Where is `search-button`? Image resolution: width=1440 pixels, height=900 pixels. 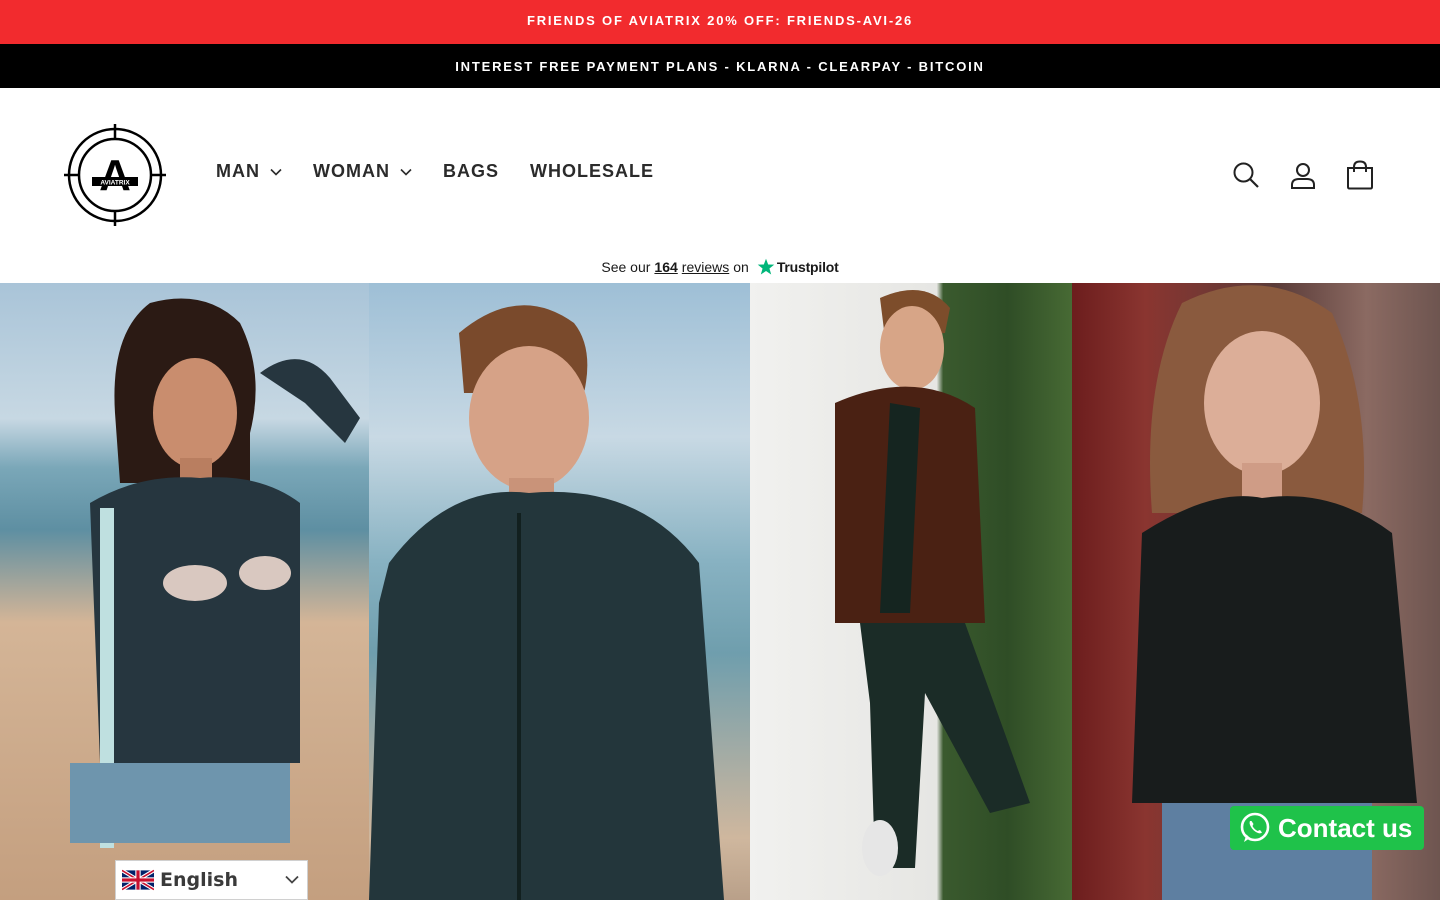
search-button is located at coordinates (1246, 175).